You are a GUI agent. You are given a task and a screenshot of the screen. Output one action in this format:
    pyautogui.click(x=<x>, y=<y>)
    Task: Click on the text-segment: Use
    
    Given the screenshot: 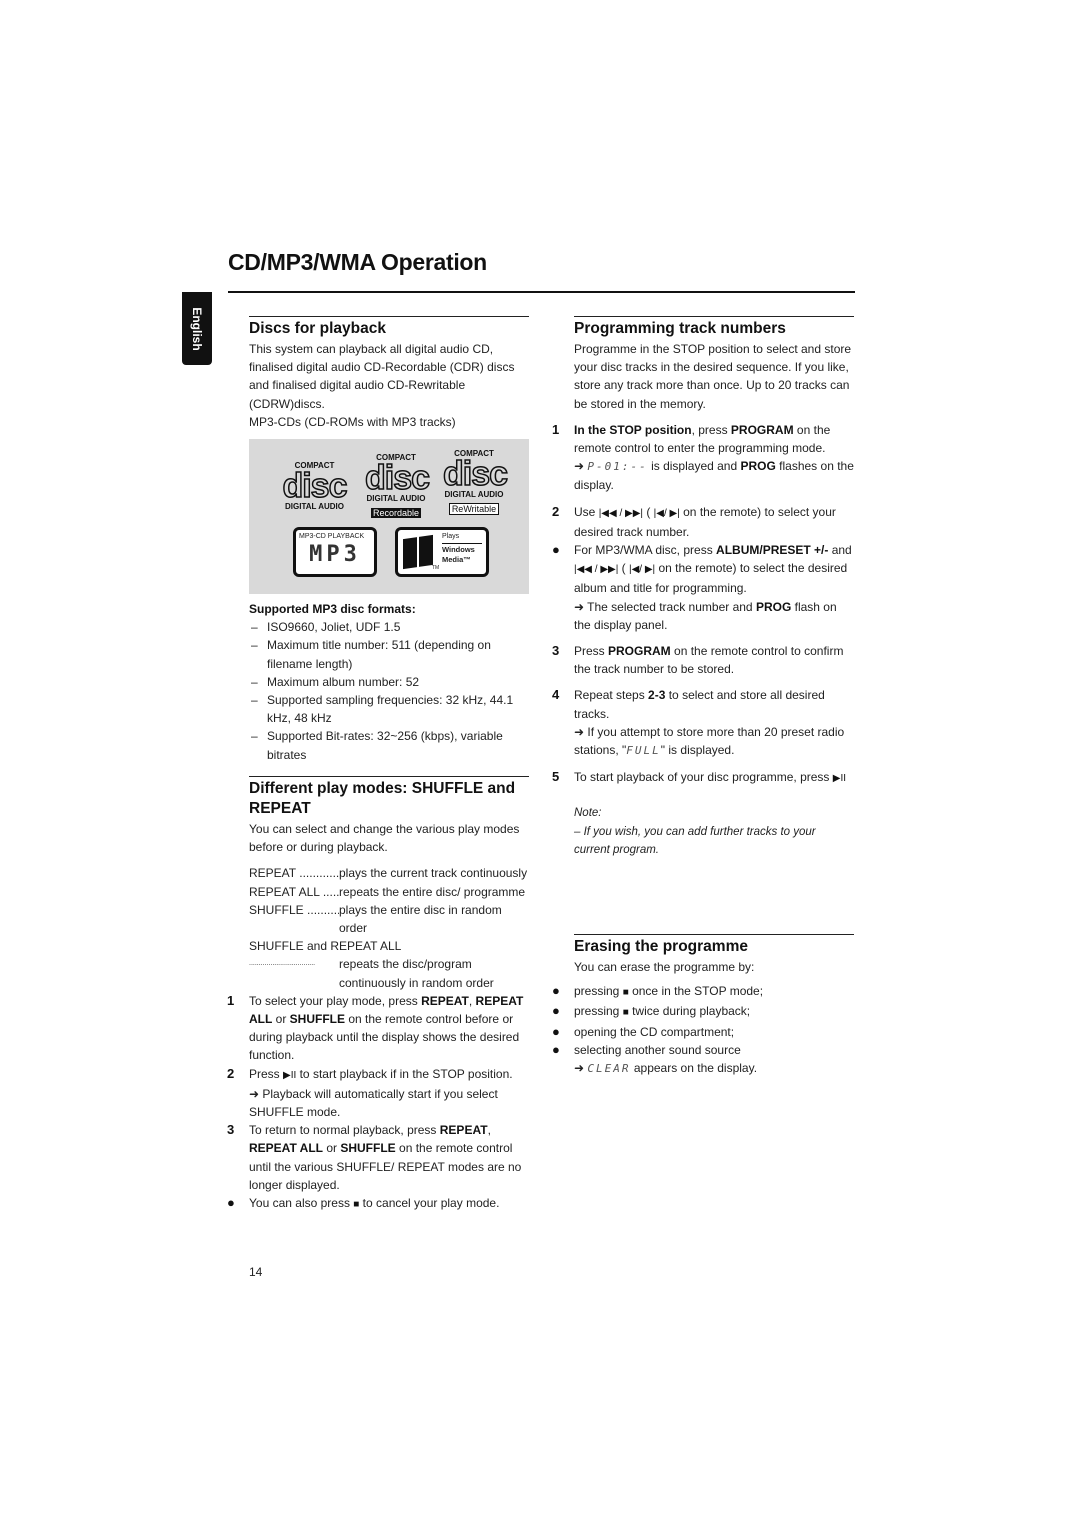 What is the action you would take?
    pyautogui.click(x=586, y=511)
    